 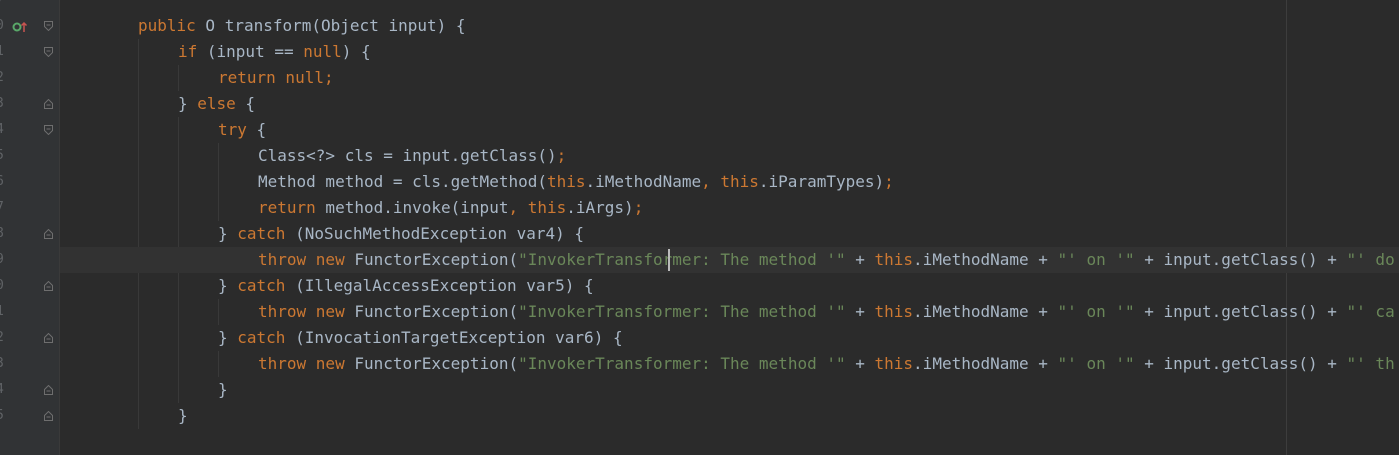 What do you see at coordinates (729, 286) in the screenshot?
I see `code-line: } catch (IllegalAccessException var5) {` at bounding box center [729, 286].